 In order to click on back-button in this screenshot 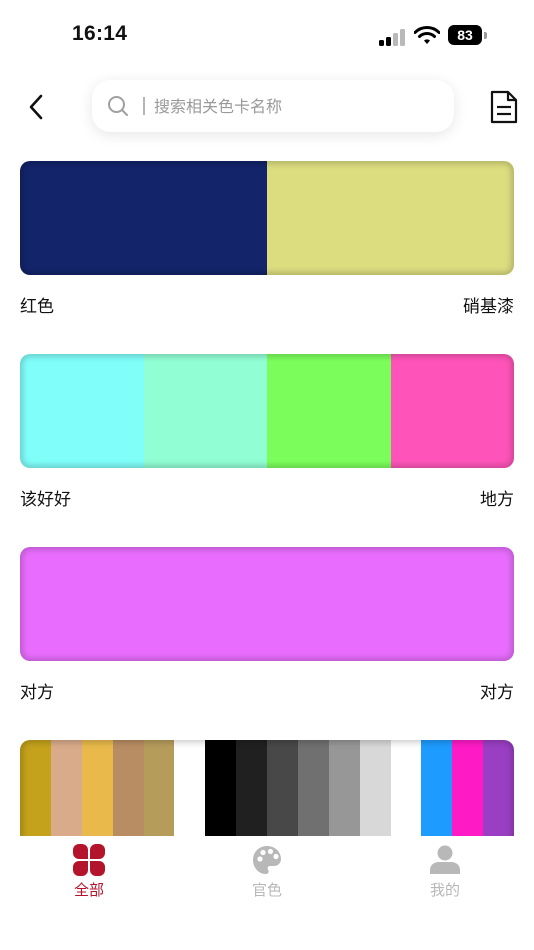, I will do `click(36, 107)`.